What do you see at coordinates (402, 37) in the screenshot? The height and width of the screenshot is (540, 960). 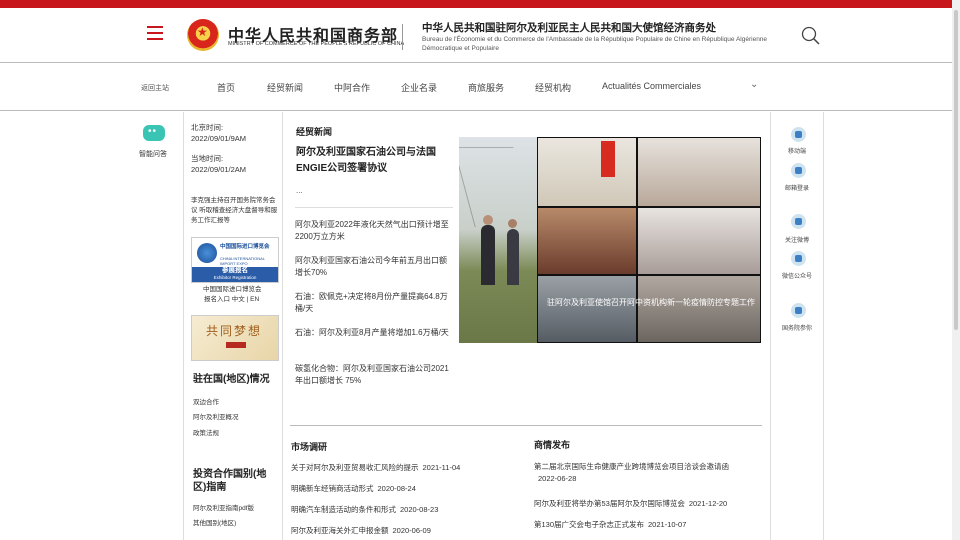 I see `header-divider` at bounding box center [402, 37].